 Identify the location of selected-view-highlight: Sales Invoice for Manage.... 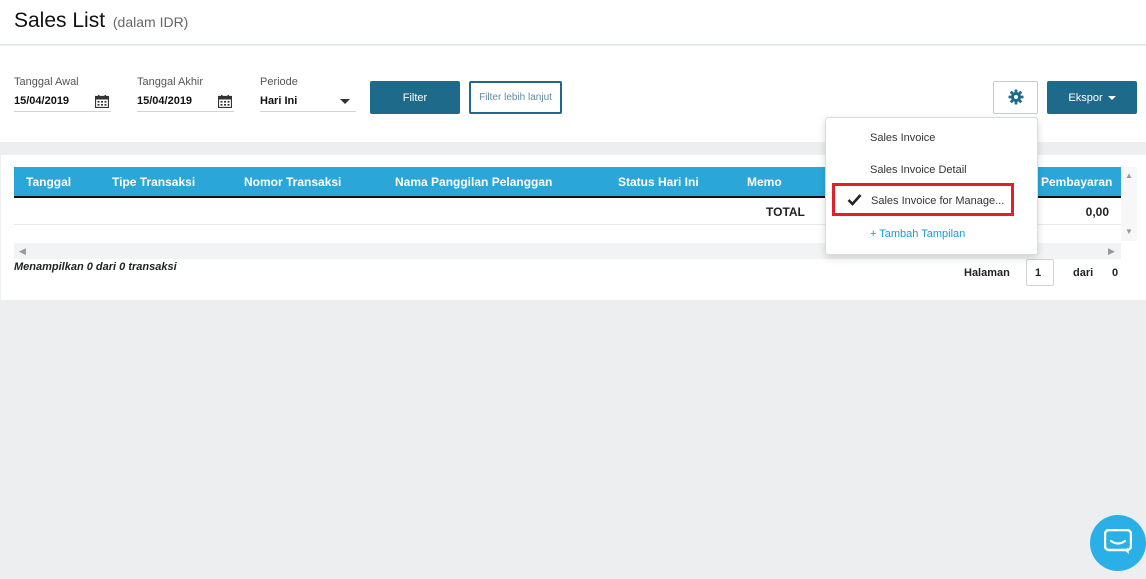
(923, 199).